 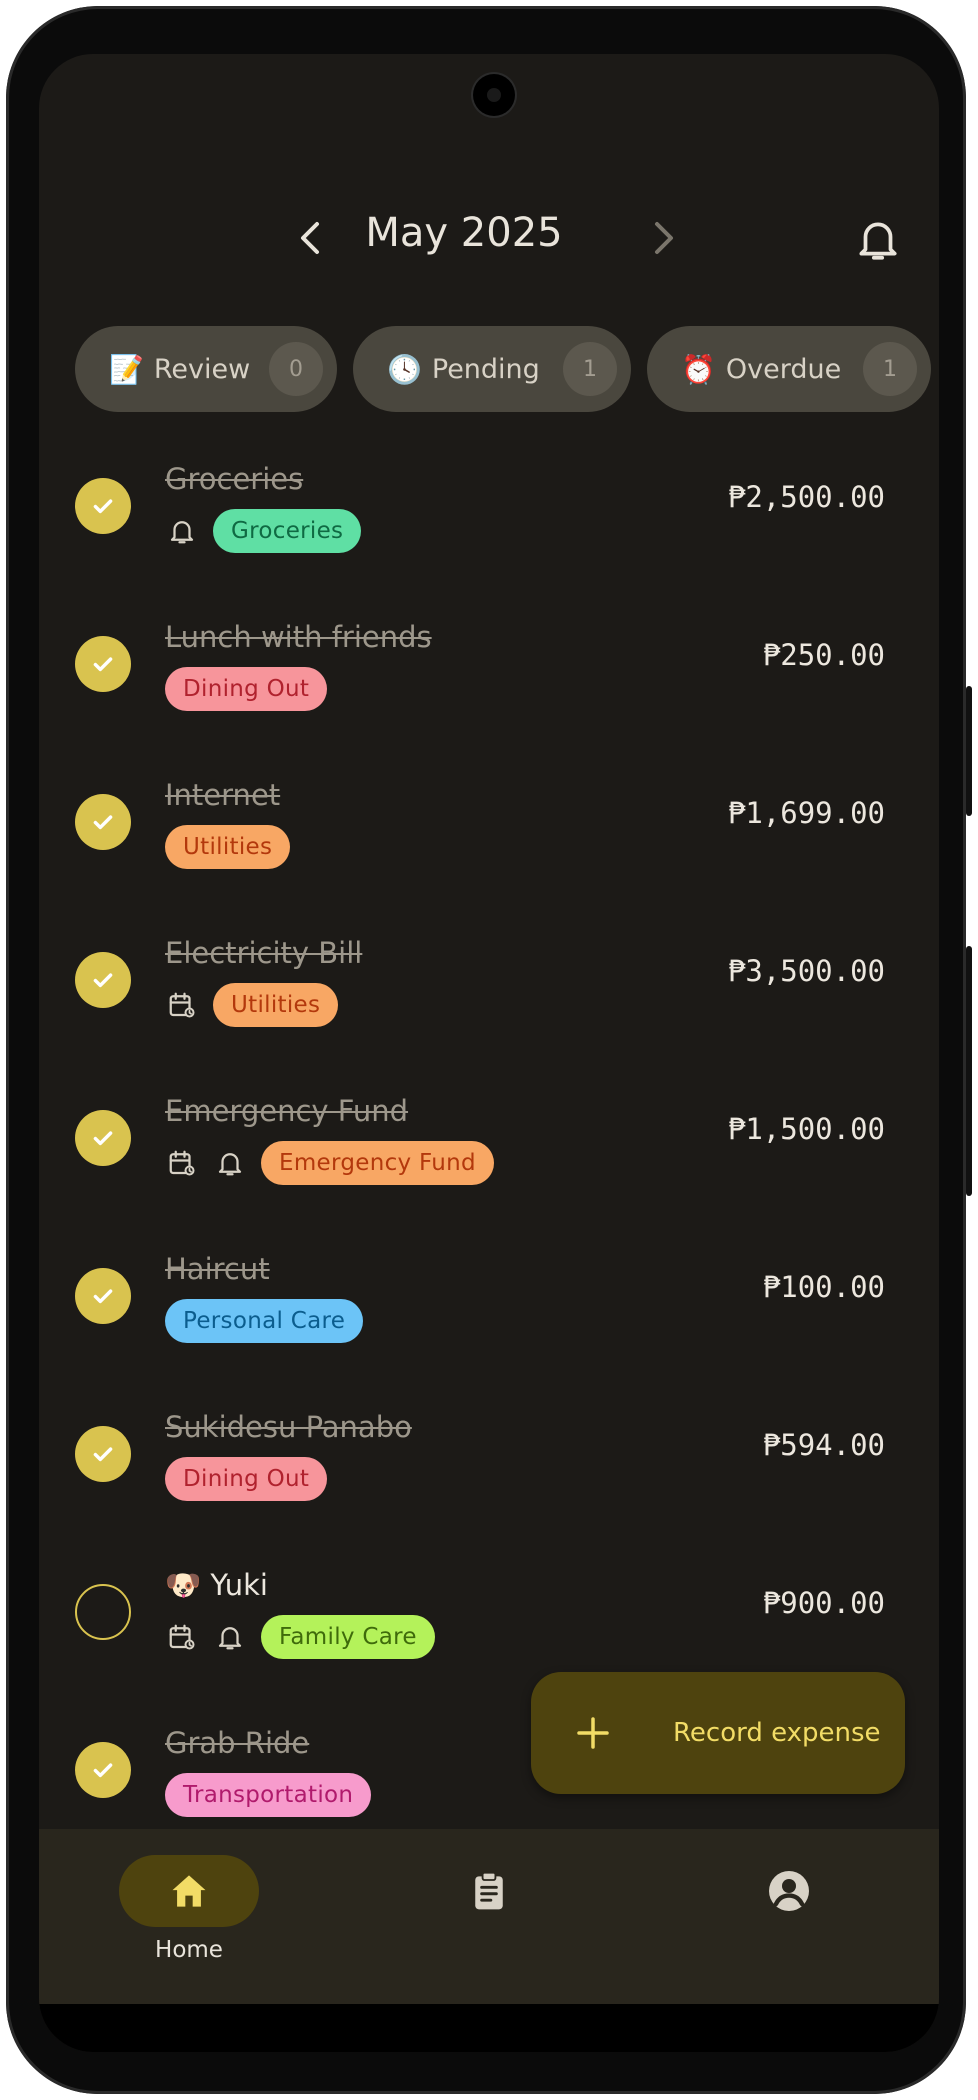 What do you see at coordinates (489, 1009) in the screenshot?
I see `expense-row: Electricity Bill Utilities ₱3,500.00` at bounding box center [489, 1009].